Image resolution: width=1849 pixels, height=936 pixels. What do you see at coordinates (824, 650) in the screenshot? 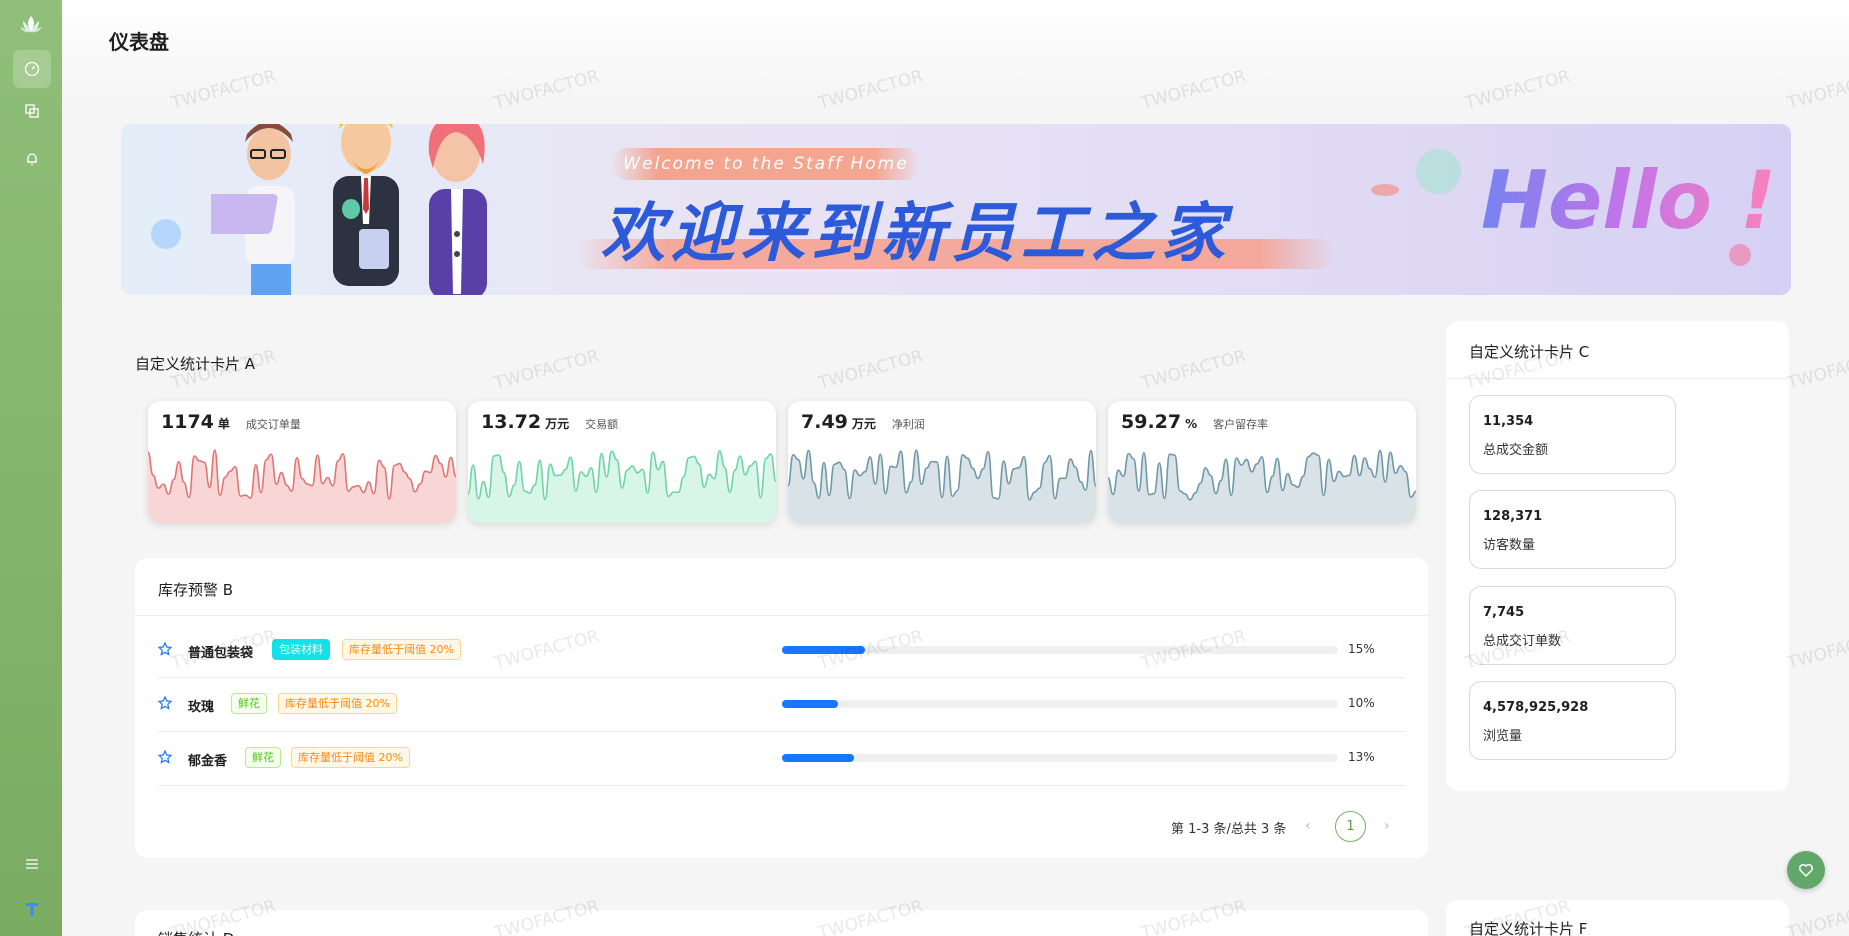
I see `progress-fill` at bounding box center [824, 650].